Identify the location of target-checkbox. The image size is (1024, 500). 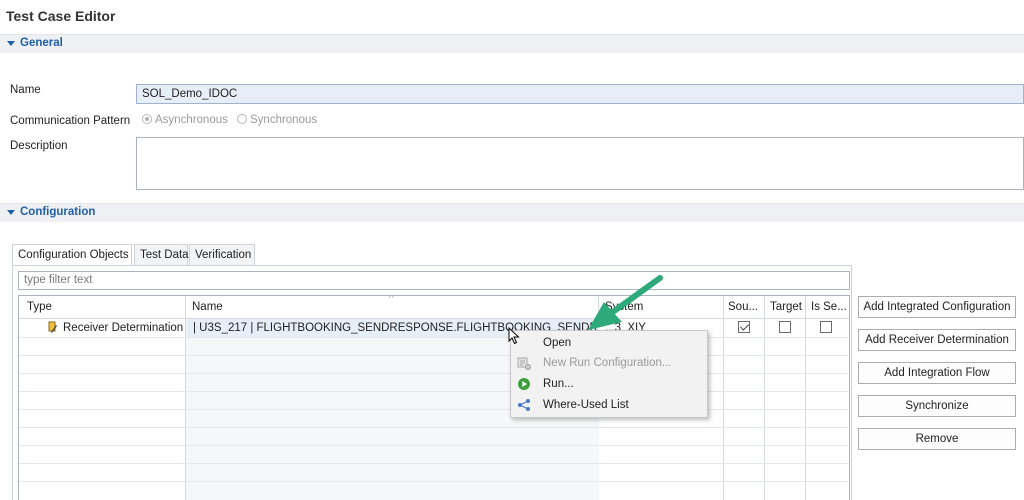
(785, 327).